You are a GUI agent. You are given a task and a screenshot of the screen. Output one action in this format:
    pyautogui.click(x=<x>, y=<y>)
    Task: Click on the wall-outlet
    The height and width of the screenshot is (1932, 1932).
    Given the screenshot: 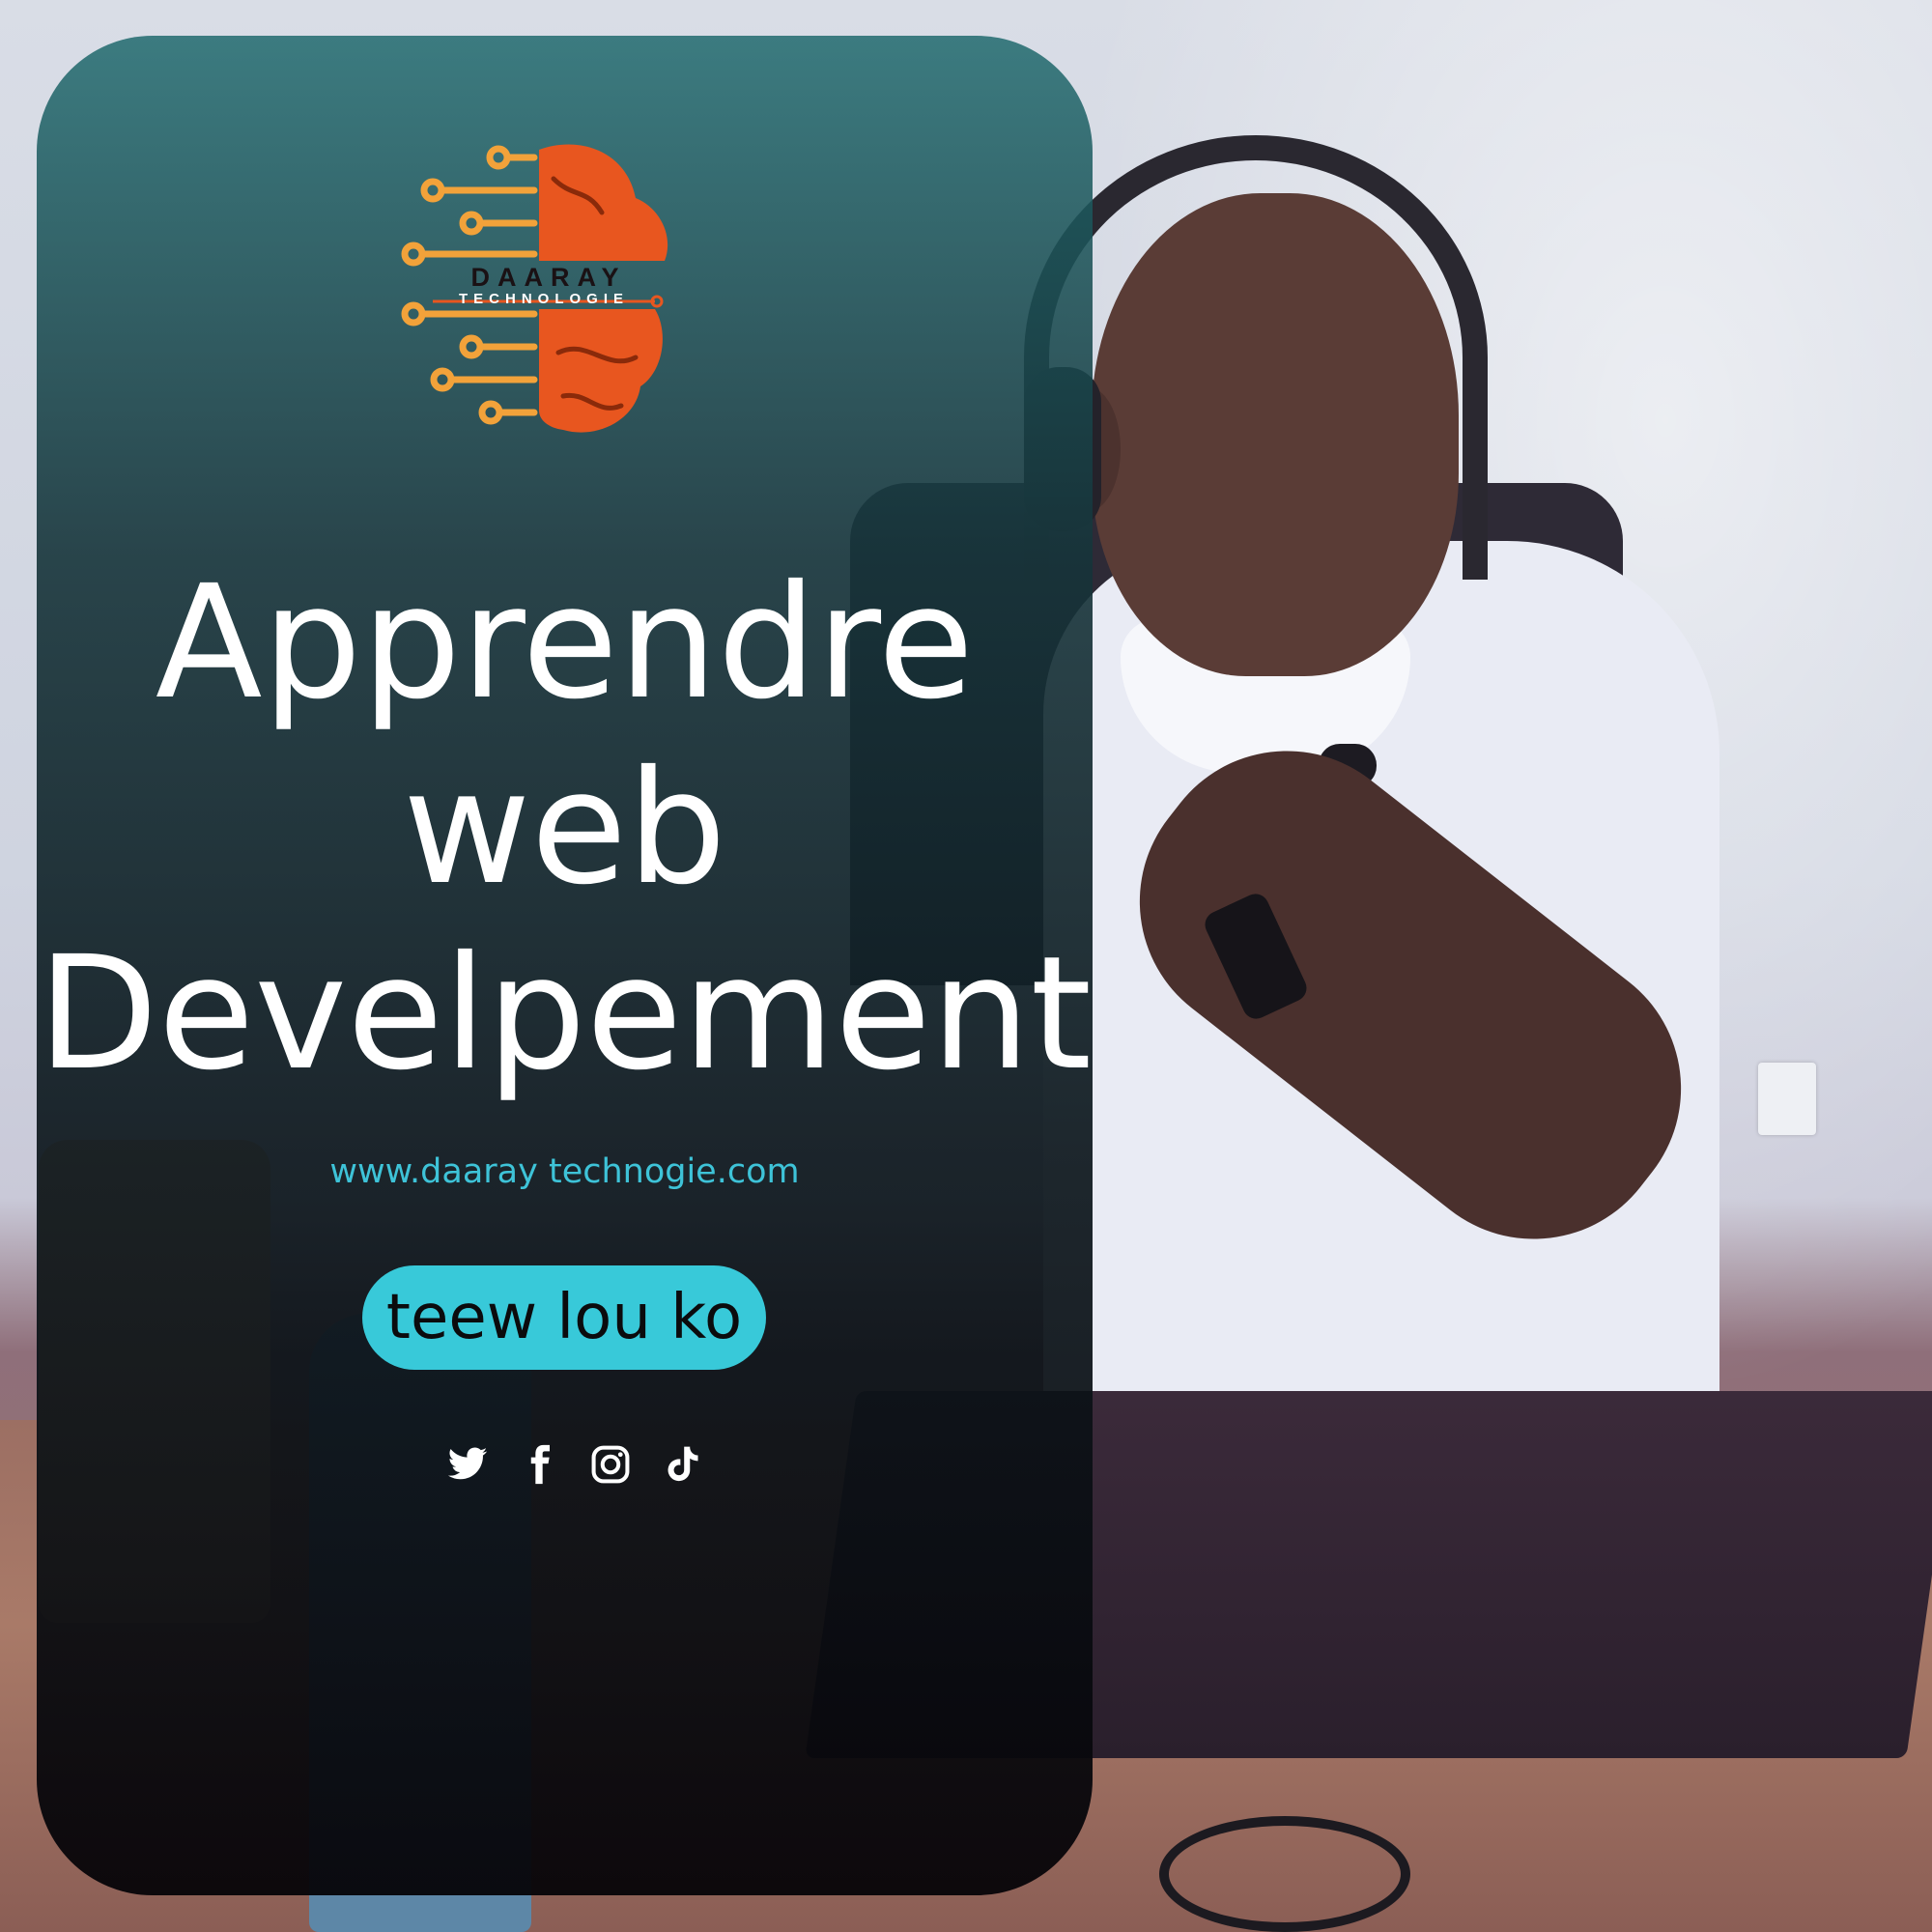 What is the action you would take?
    pyautogui.click(x=1787, y=1099)
    